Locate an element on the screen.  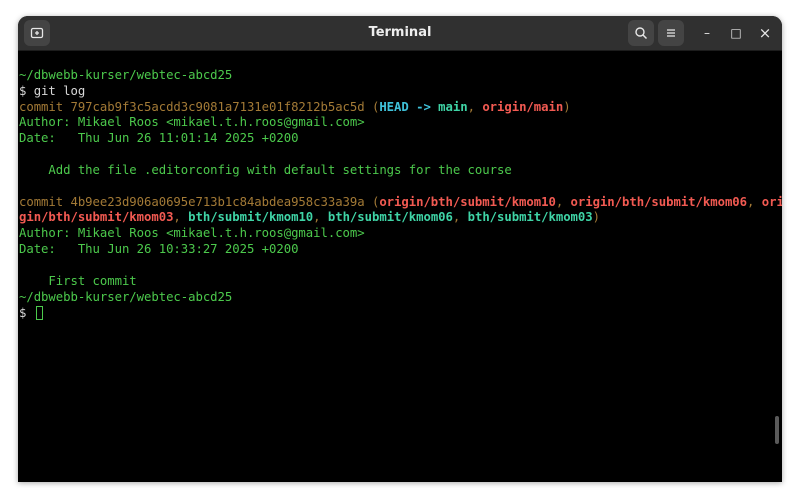
maximize-icon: □ is located at coordinates (736, 33).